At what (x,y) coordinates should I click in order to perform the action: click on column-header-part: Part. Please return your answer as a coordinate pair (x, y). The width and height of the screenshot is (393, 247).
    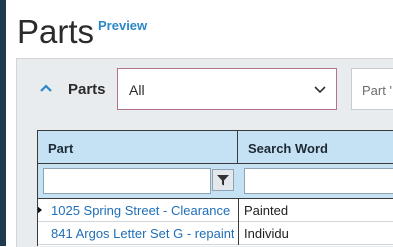
    Looking at the image, I should click on (138, 147).